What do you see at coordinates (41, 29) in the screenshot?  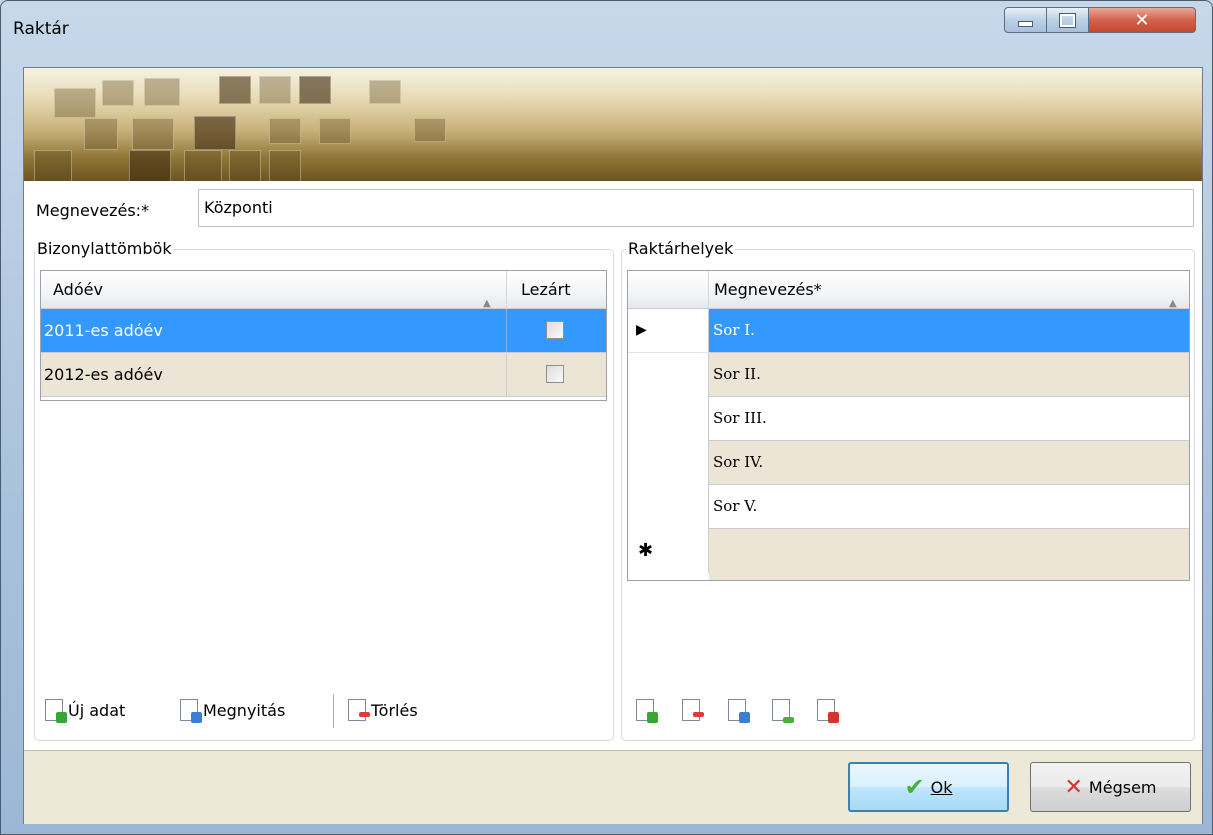 I see `window-title: Raktár` at bounding box center [41, 29].